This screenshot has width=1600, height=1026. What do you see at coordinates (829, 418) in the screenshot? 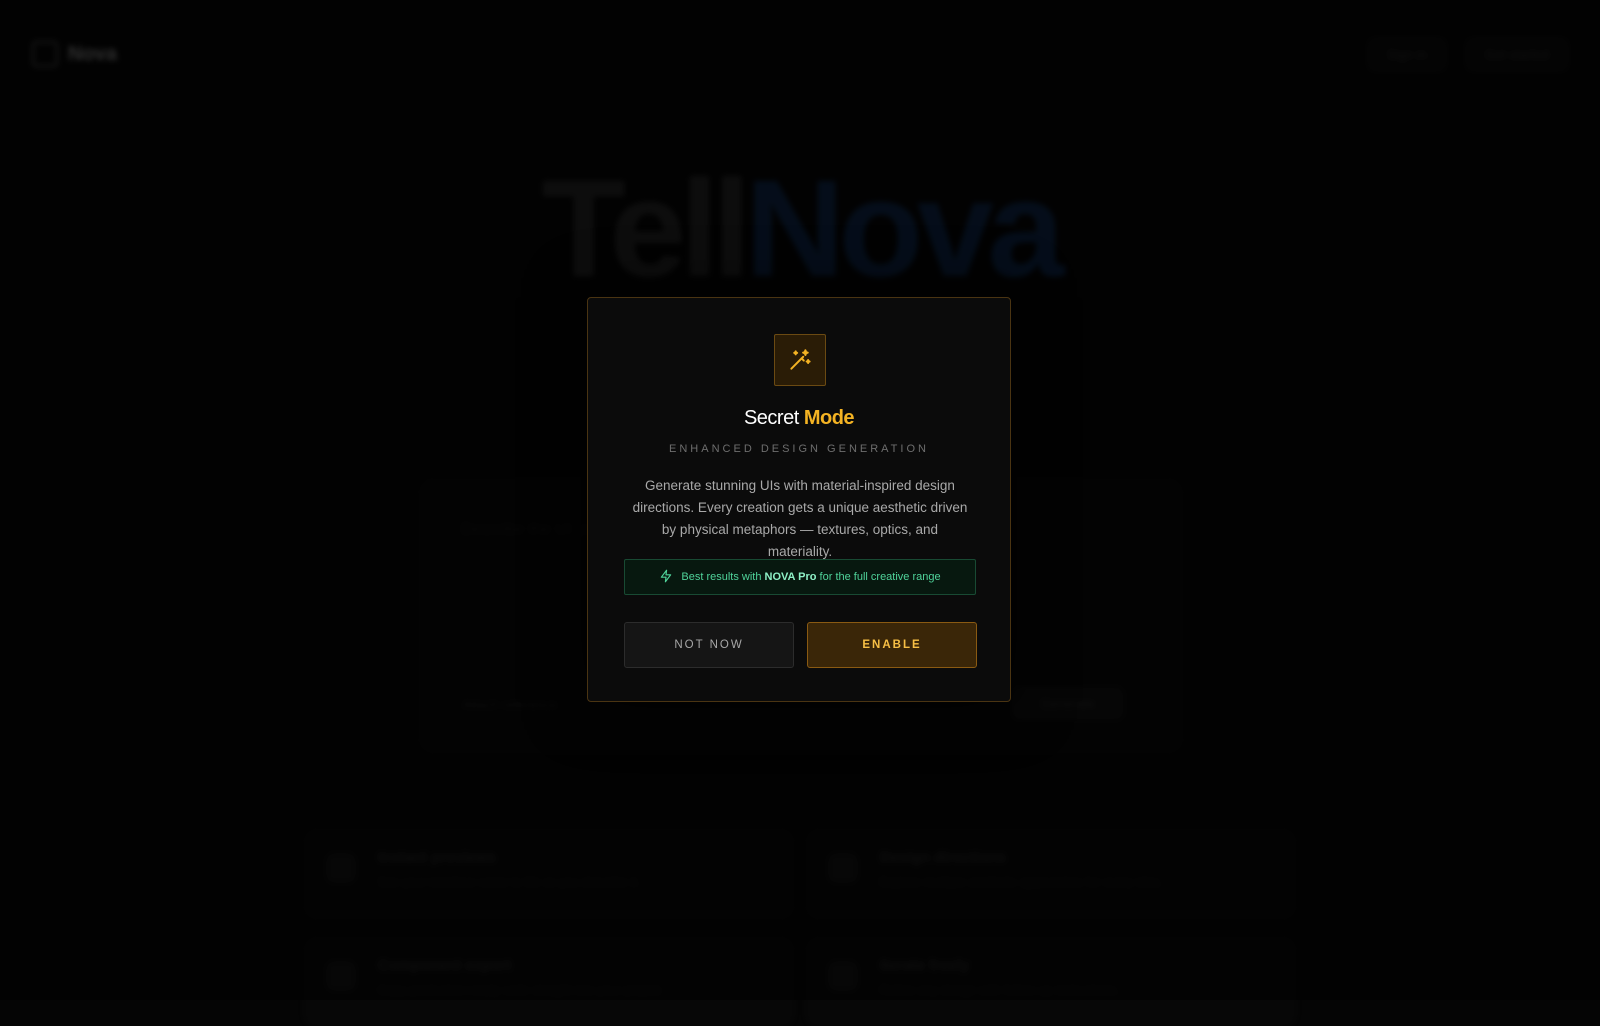
I see `modal-title-accent: Mode` at bounding box center [829, 418].